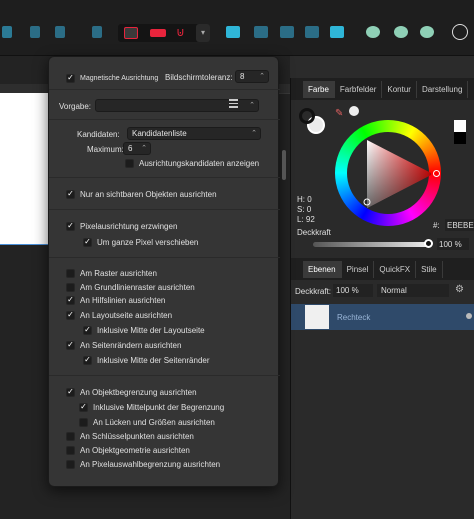 This screenshot has height=519, width=474. I want to click on transparent-swatch, so click(354, 111).